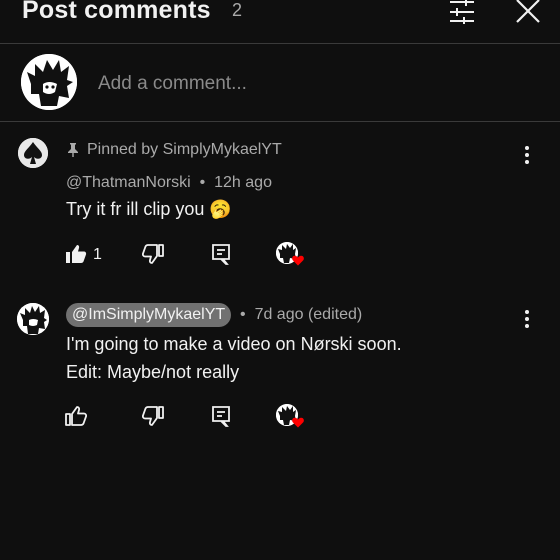 The image size is (560, 560). What do you see at coordinates (149, 315) in the screenshot?
I see `creator-author-chip: @ImSimplyMykaelYT` at bounding box center [149, 315].